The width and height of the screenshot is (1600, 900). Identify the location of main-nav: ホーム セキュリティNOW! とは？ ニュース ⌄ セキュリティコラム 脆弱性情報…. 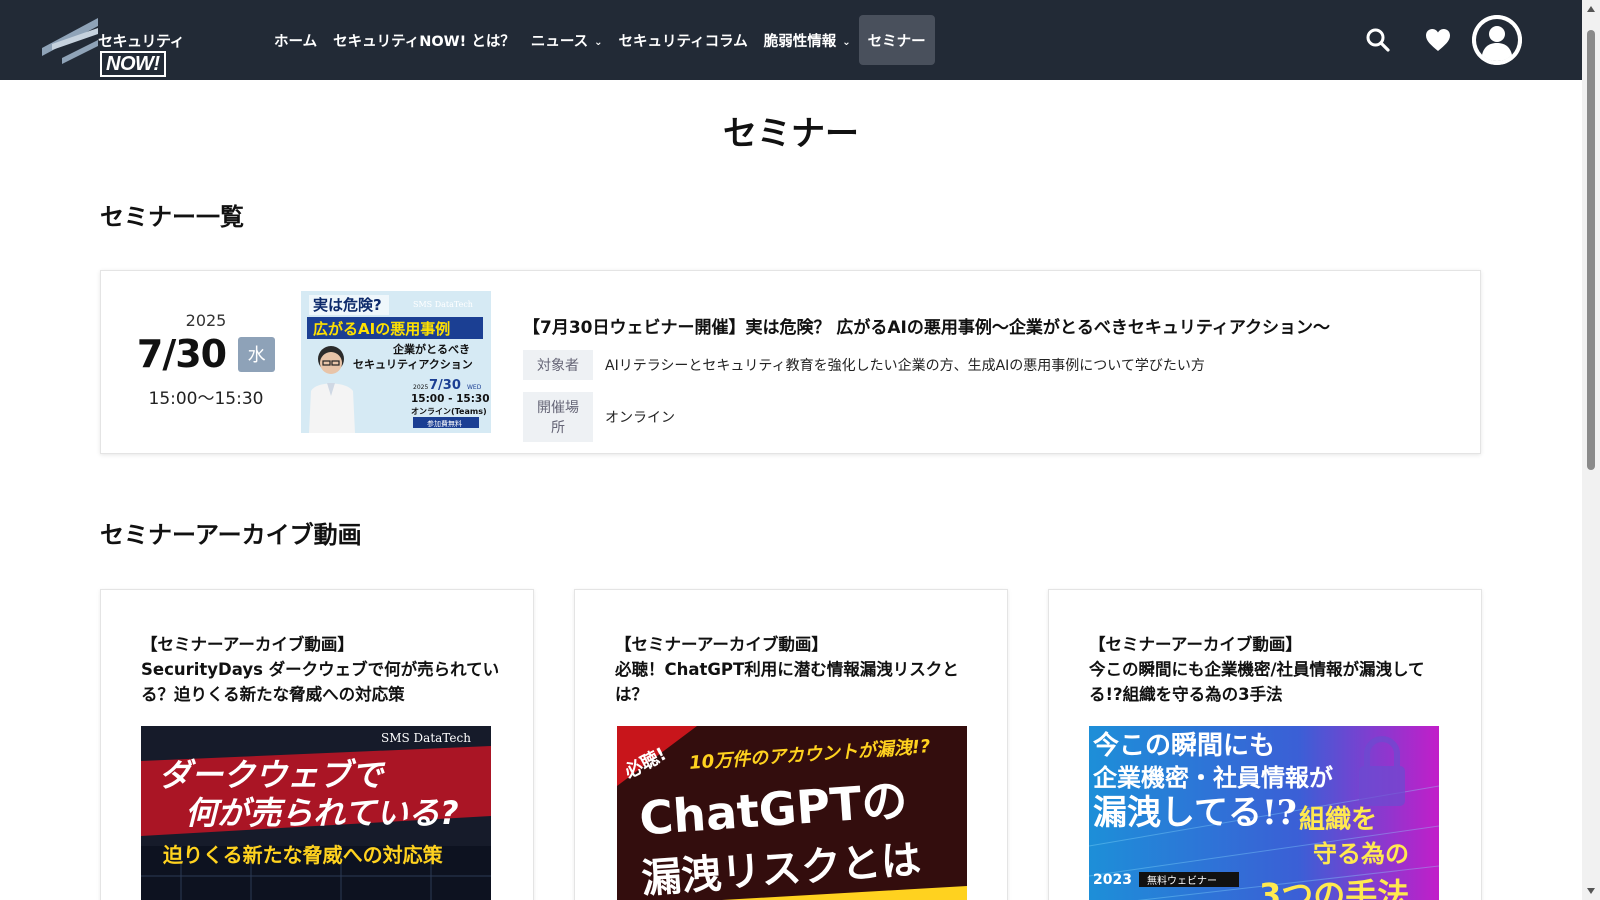
(600, 40).